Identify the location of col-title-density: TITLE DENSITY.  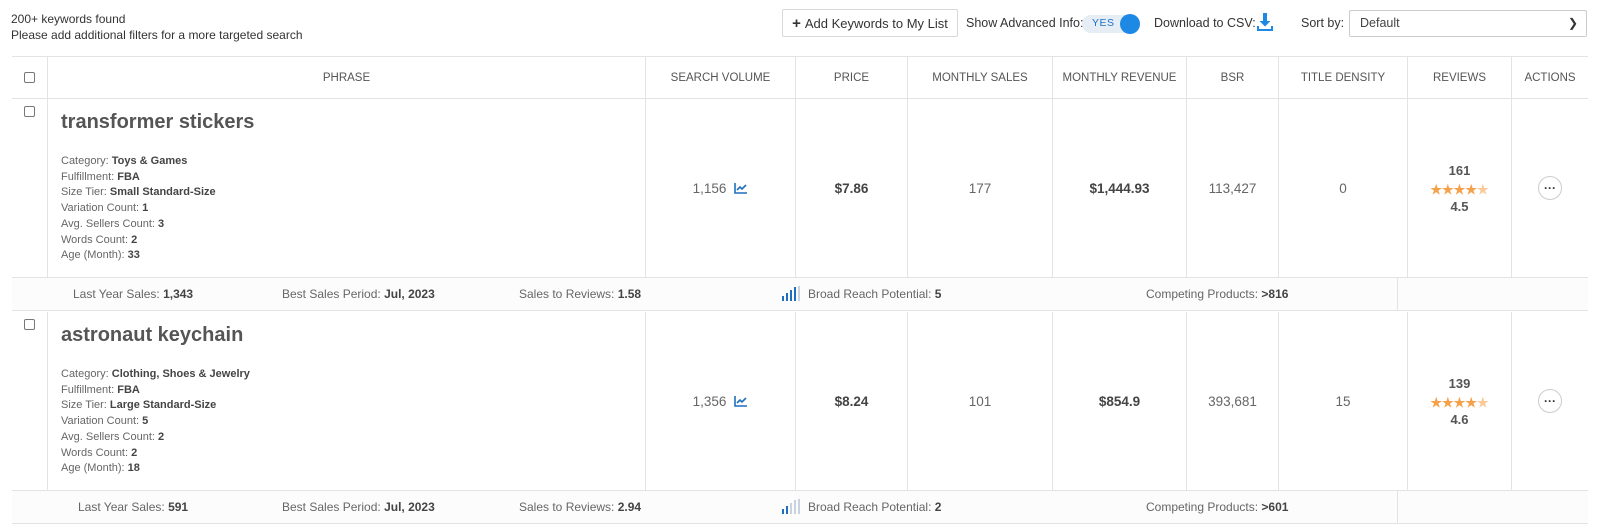
(1343, 77).